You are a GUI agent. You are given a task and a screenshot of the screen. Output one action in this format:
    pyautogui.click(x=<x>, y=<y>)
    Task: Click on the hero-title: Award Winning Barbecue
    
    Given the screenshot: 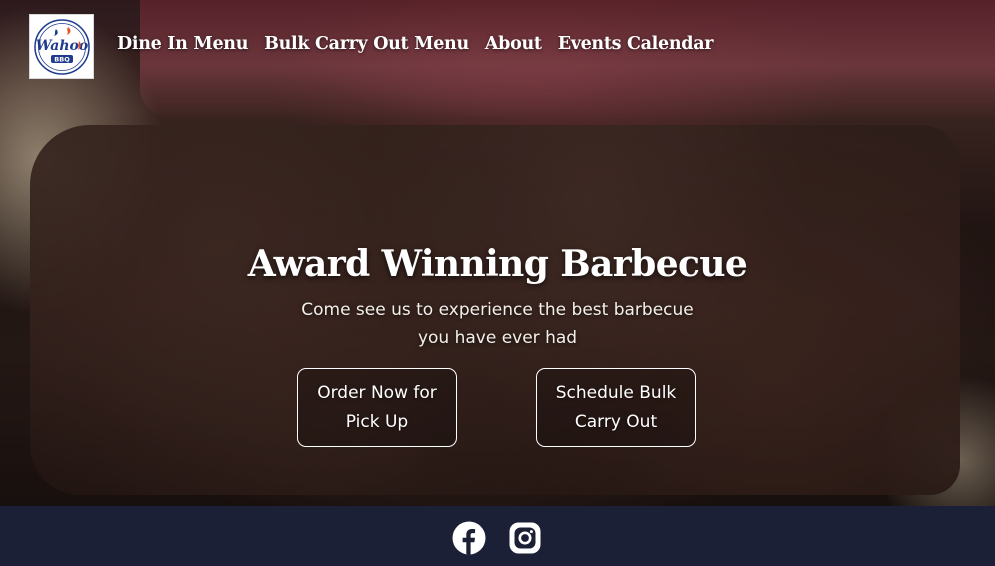 What is the action you would take?
    pyautogui.click(x=497, y=264)
    